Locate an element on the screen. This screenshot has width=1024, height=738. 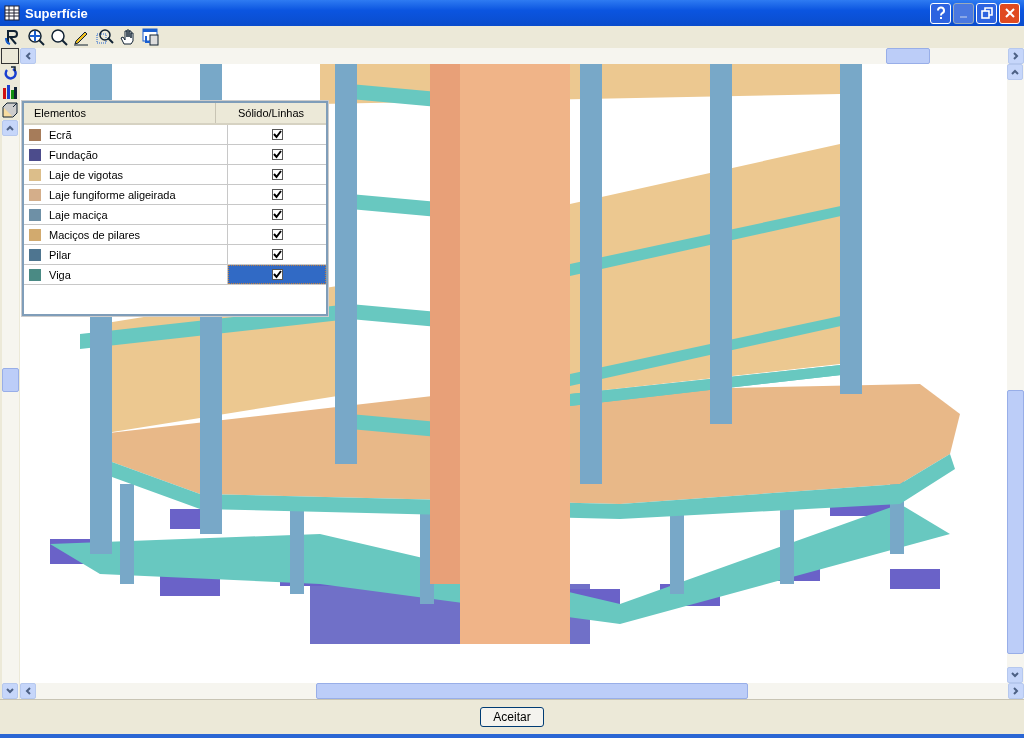
table-cell is located at coordinates (277, 274).